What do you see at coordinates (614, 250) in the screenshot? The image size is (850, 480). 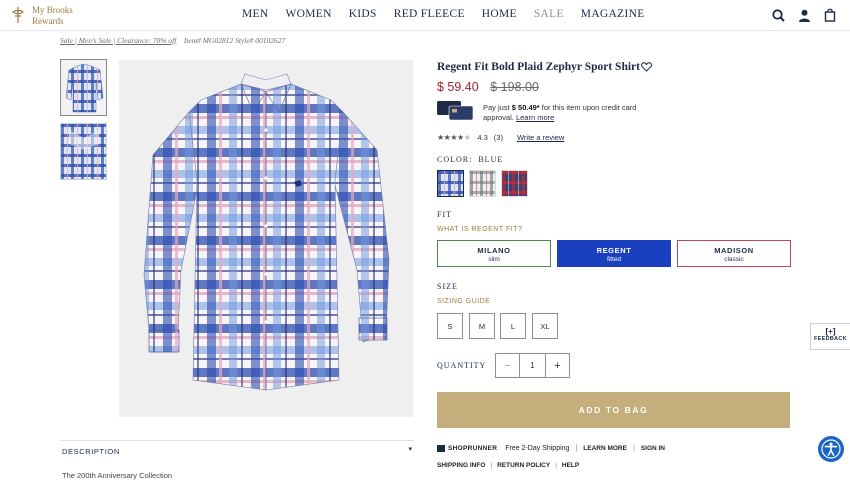 I see `fit-name: REGENT` at bounding box center [614, 250].